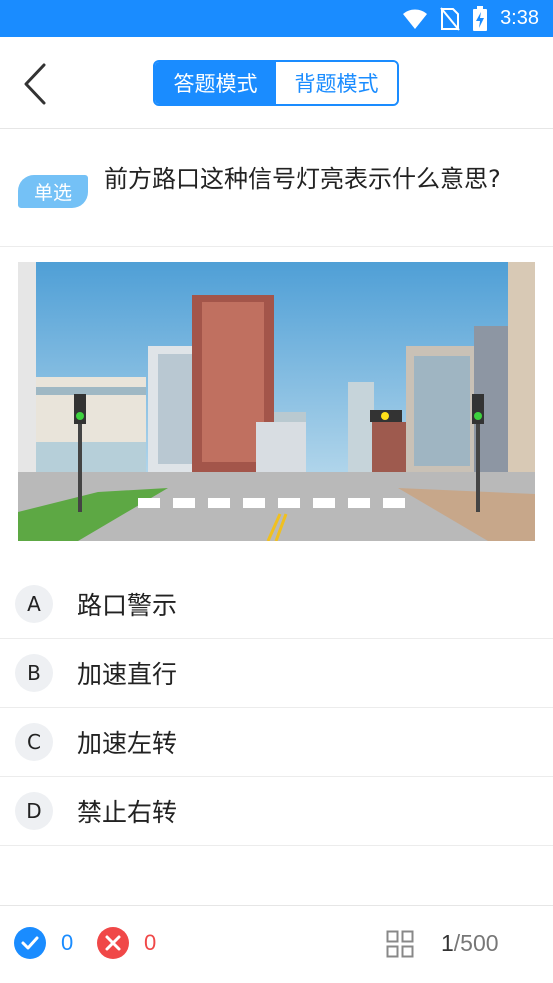 This screenshot has width=553, height=983. Describe the element at coordinates (276, 673) in the screenshot. I see `option-b: B 加速直行` at that location.